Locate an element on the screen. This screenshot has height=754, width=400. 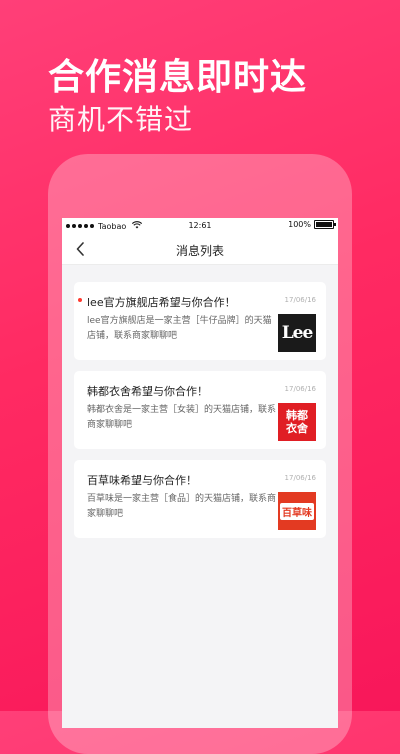
logo-text: 百草味 is located at coordinates (297, 511).